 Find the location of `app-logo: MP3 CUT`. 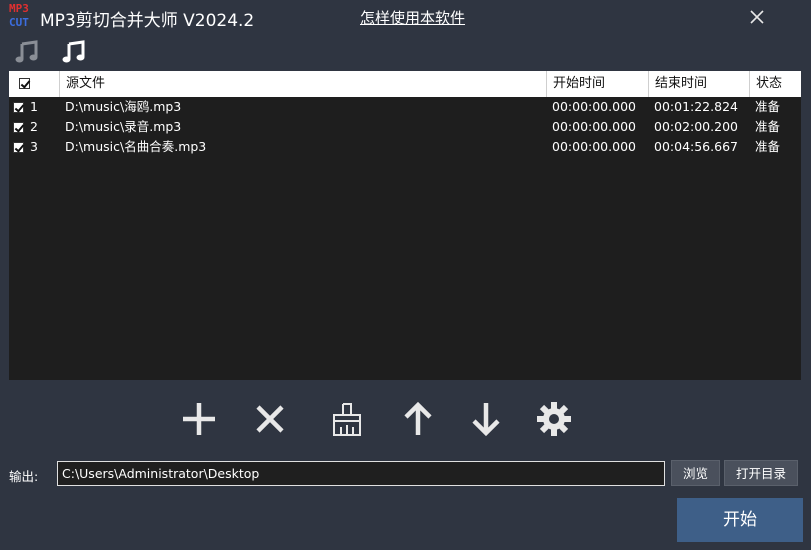

app-logo: MP3 CUT is located at coordinates (24, 17).